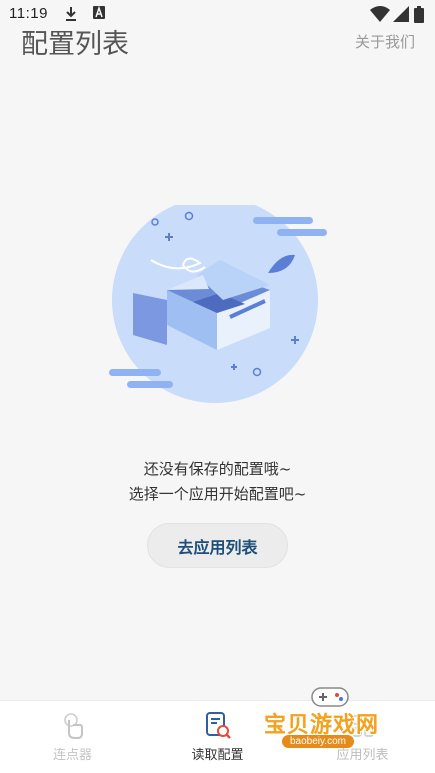  I want to click on nav-label-clicker: 连点器, so click(72, 755).